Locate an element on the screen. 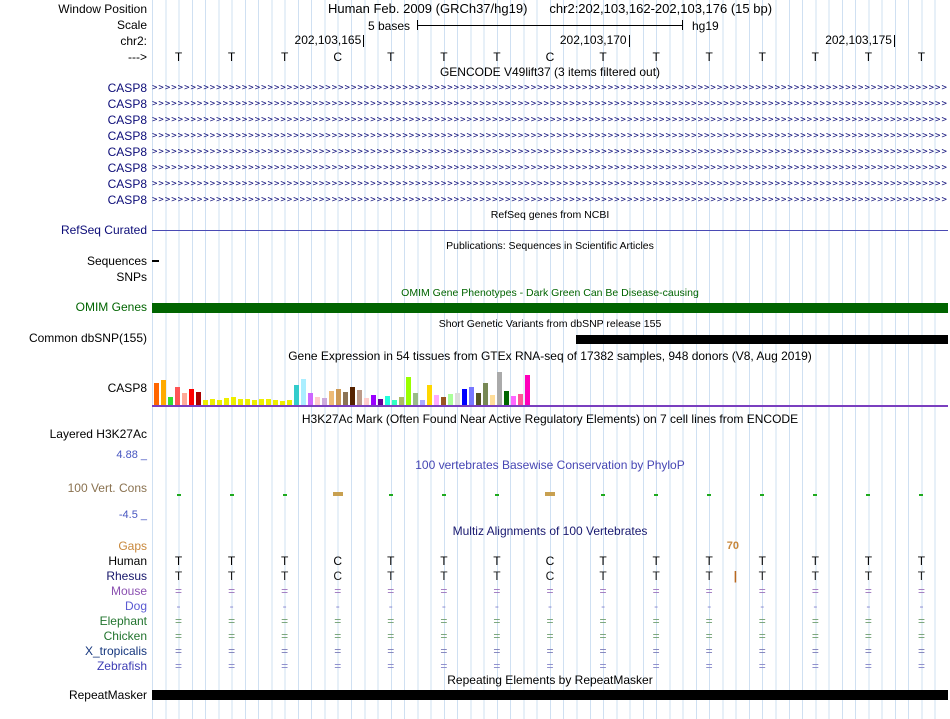 Image resolution: width=950 pixels, height=719 pixels. reference-bases: TTTCTTTCTTTTTTT is located at coordinates (550, 57).